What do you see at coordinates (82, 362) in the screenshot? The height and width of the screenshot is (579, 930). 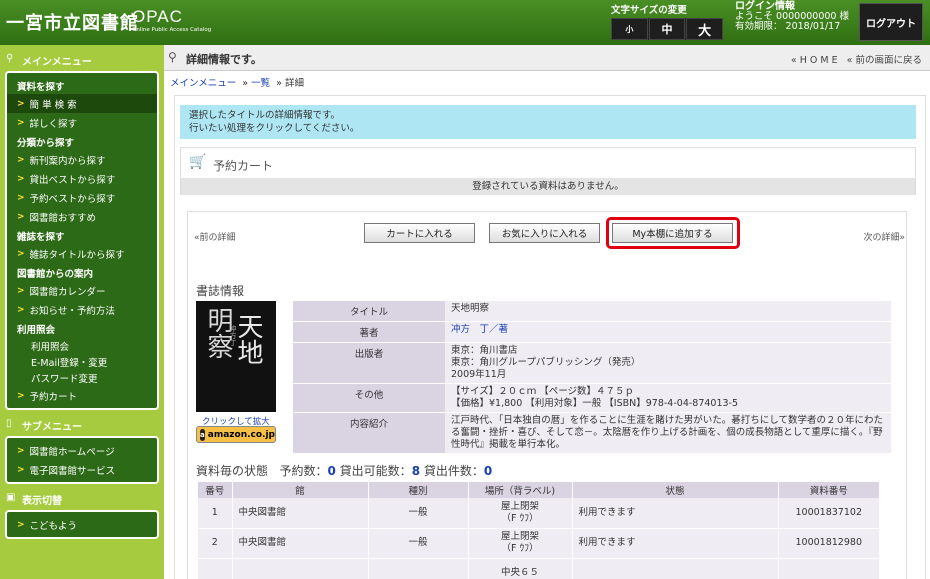 I see `menu-email: E-Mail登録・変更` at bounding box center [82, 362].